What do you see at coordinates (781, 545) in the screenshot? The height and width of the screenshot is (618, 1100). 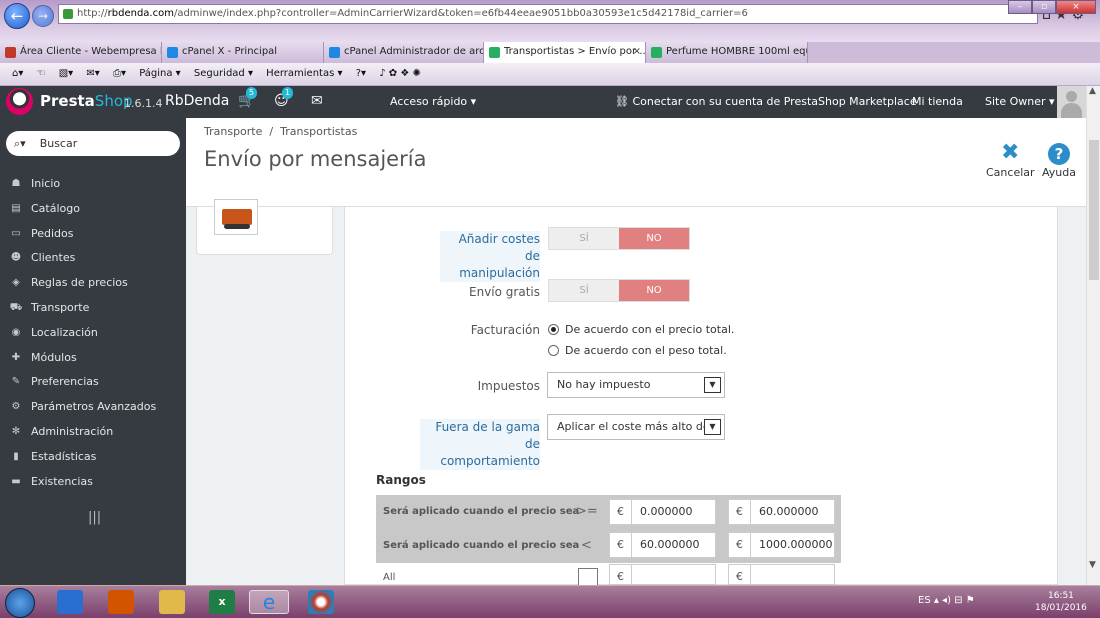 I see `range-to-input: €1000.000000` at bounding box center [781, 545].